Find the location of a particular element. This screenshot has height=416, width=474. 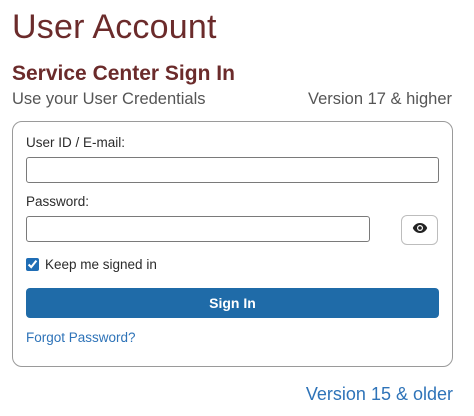

user-id-input is located at coordinates (232, 170).